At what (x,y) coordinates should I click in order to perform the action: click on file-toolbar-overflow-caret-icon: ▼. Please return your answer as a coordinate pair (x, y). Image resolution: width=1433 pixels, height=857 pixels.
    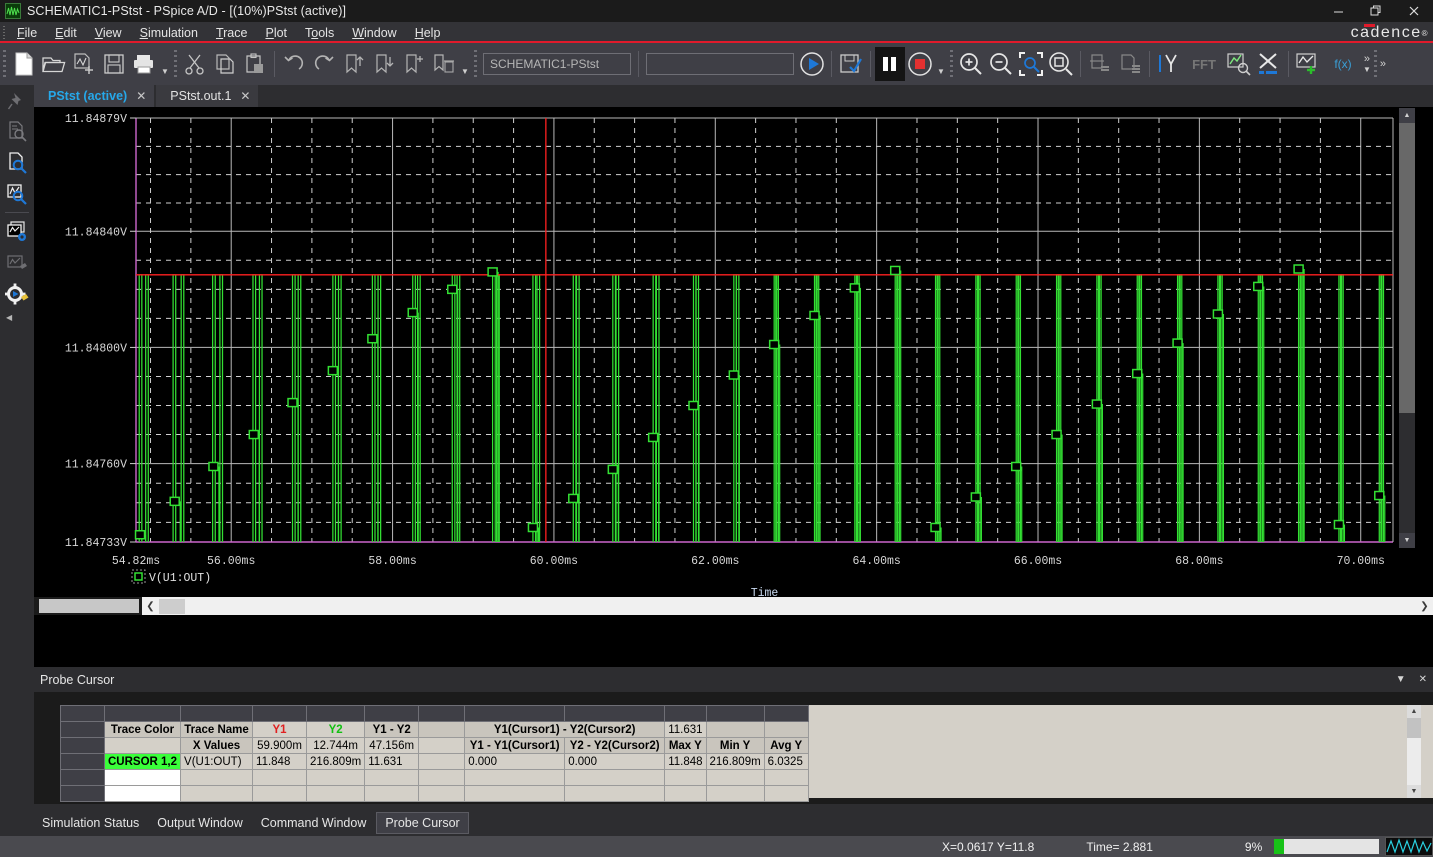
    Looking at the image, I should click on (165, 64).